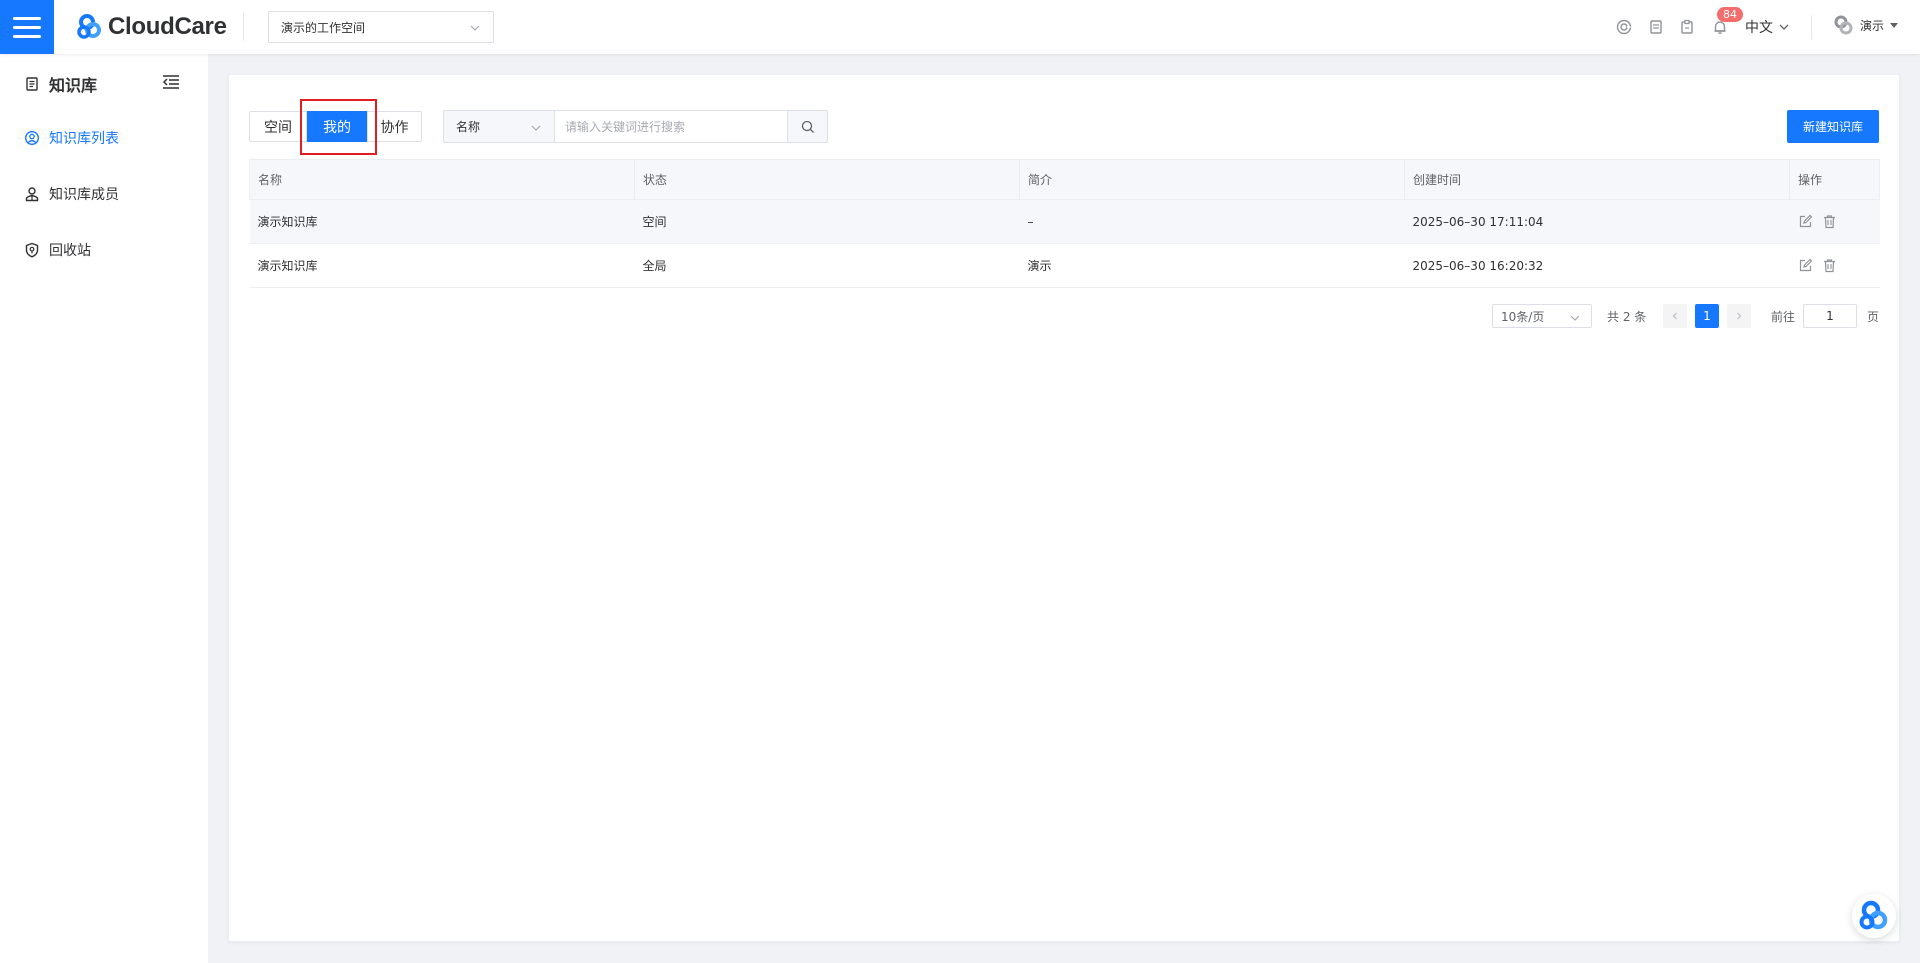 This screenshot has height=963, width=1920. Describe the element at coordinates (1597, 179) in the screenshot. I see `column-header-created: 创建时间` at that location.